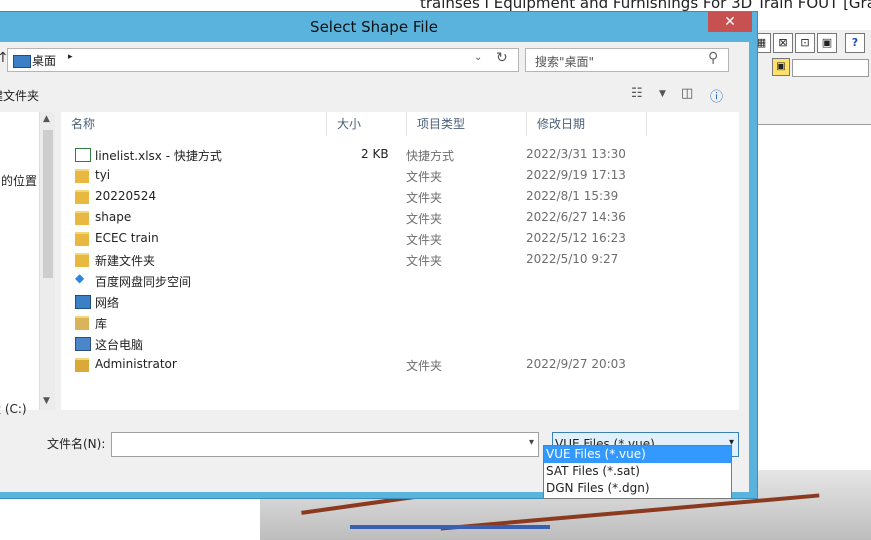 The height and width of the screenshot is (540, 871). What do you see at coordinates (158, 156) in the screenshot?
I see `file-name: linelist.xlsx - 快捷方式` at bounding box center [158, 156].